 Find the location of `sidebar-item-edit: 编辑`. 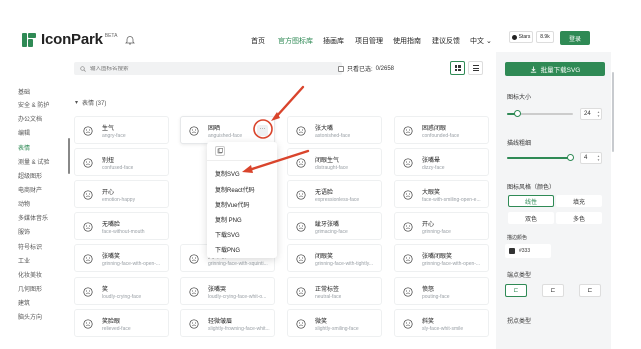

sidebar-item-edit: 编辑 is located at coordinates (24, 132).